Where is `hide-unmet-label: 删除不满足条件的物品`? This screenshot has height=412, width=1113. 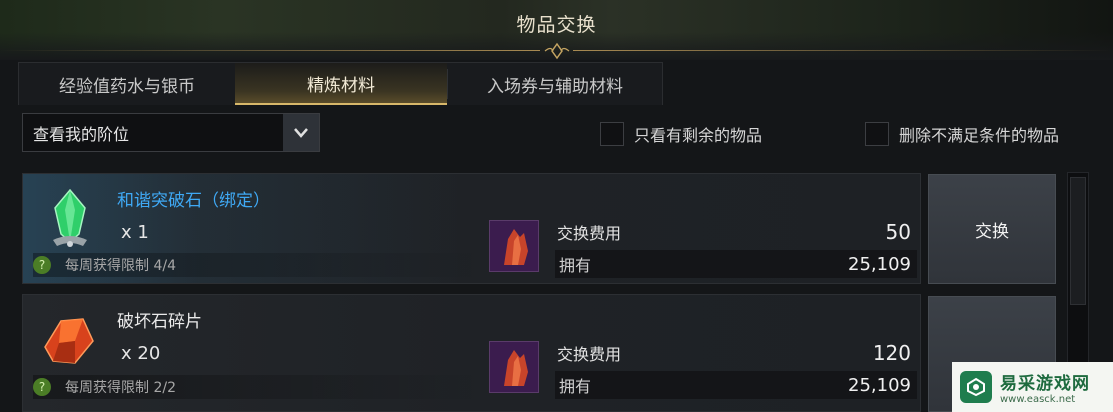
hide-unmet-label: 删除不满足条件的物品 is located at coordinates (979, 135).